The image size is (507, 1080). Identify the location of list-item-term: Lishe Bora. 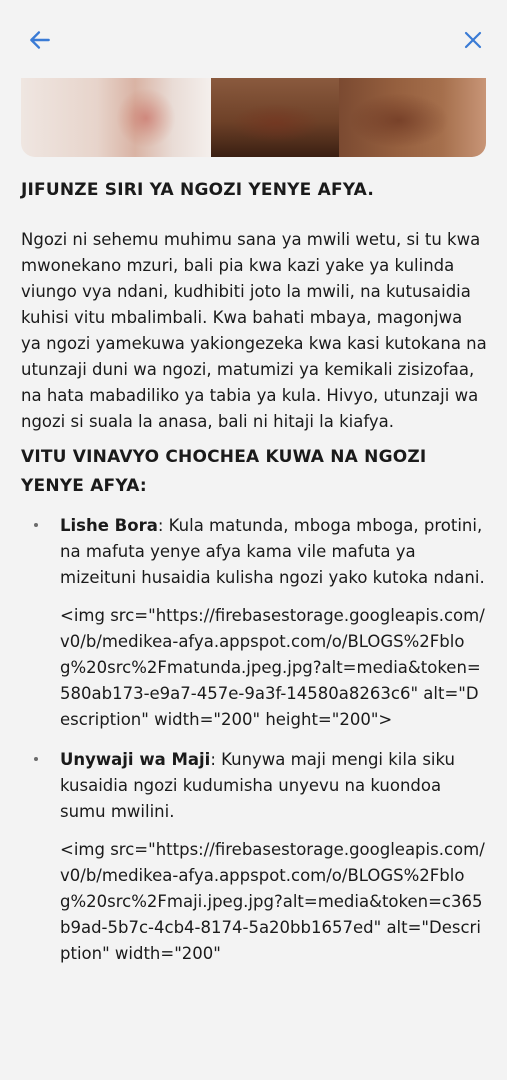
(109, 525).